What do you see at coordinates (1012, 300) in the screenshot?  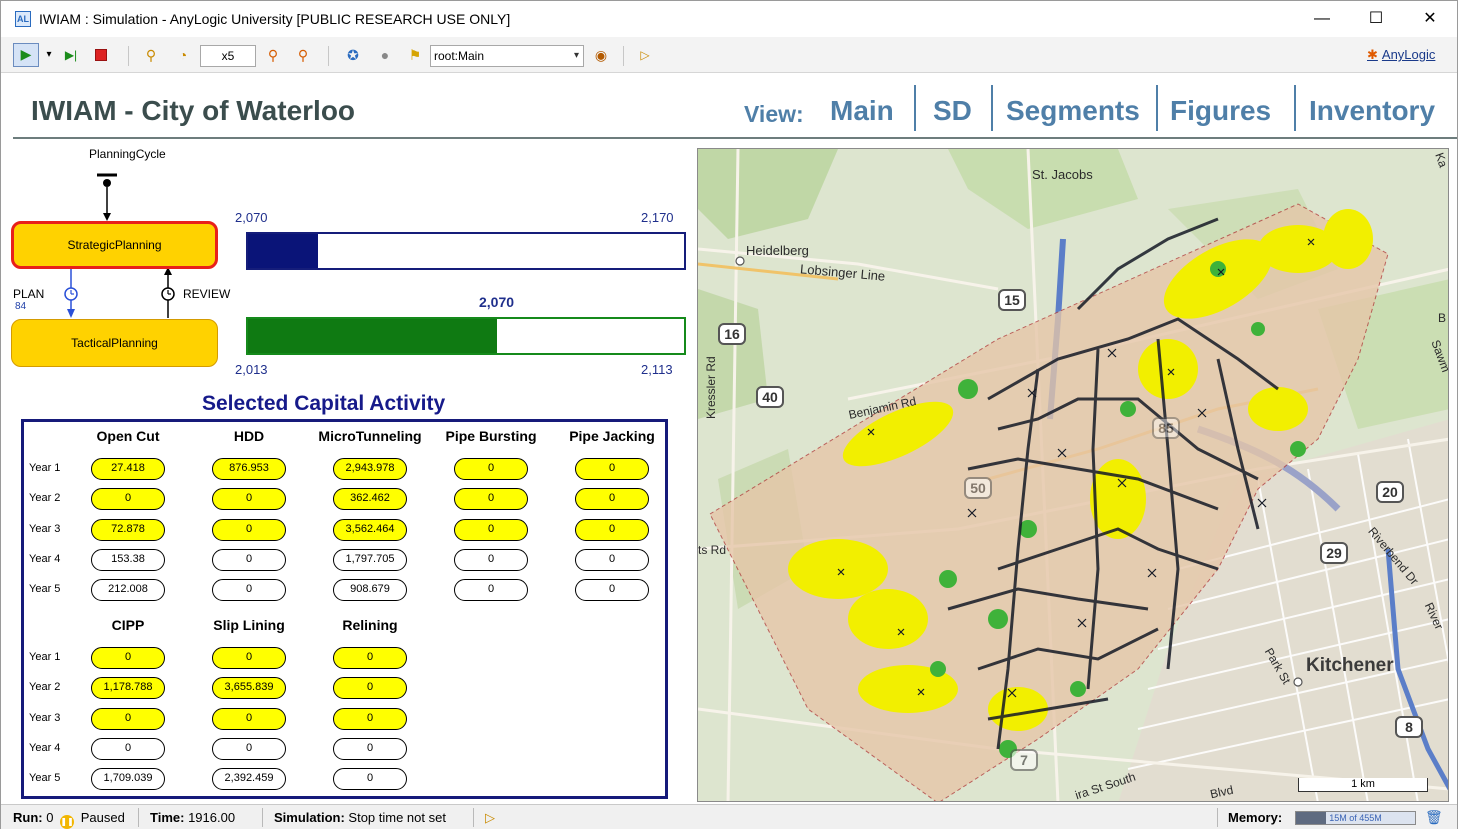 I see `highway-15-shield: 15` at bounding box center [1012, 300].